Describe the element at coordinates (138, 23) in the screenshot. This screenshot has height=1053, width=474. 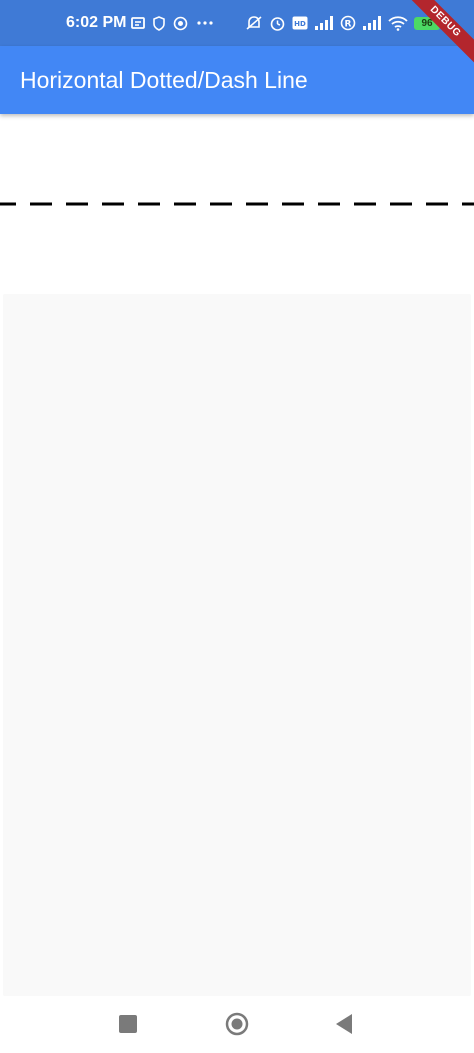
I see `notification-icon` at that location.